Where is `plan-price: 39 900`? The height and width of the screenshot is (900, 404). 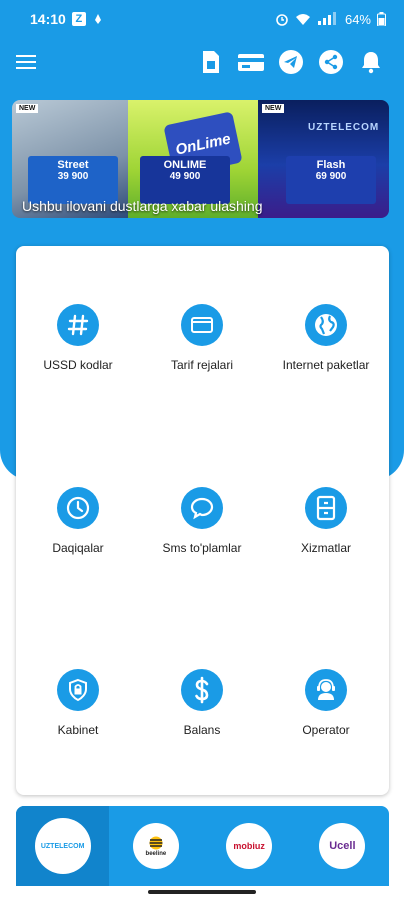 plan-price: 39 900 is located at coordinates (73, 176).